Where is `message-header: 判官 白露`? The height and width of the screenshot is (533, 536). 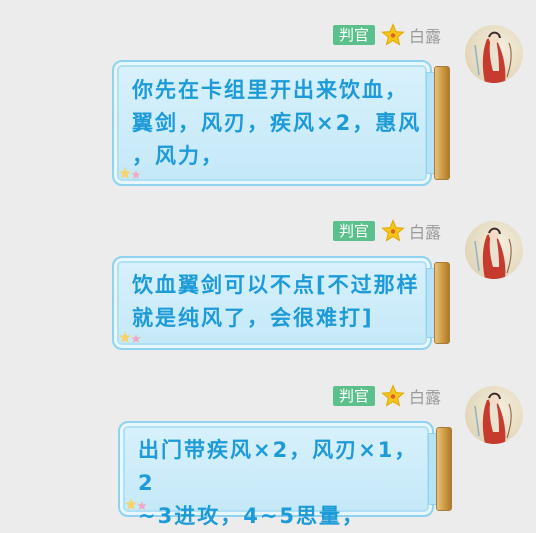 message-header: 判官 白露 is located at coordinates (387, 396).